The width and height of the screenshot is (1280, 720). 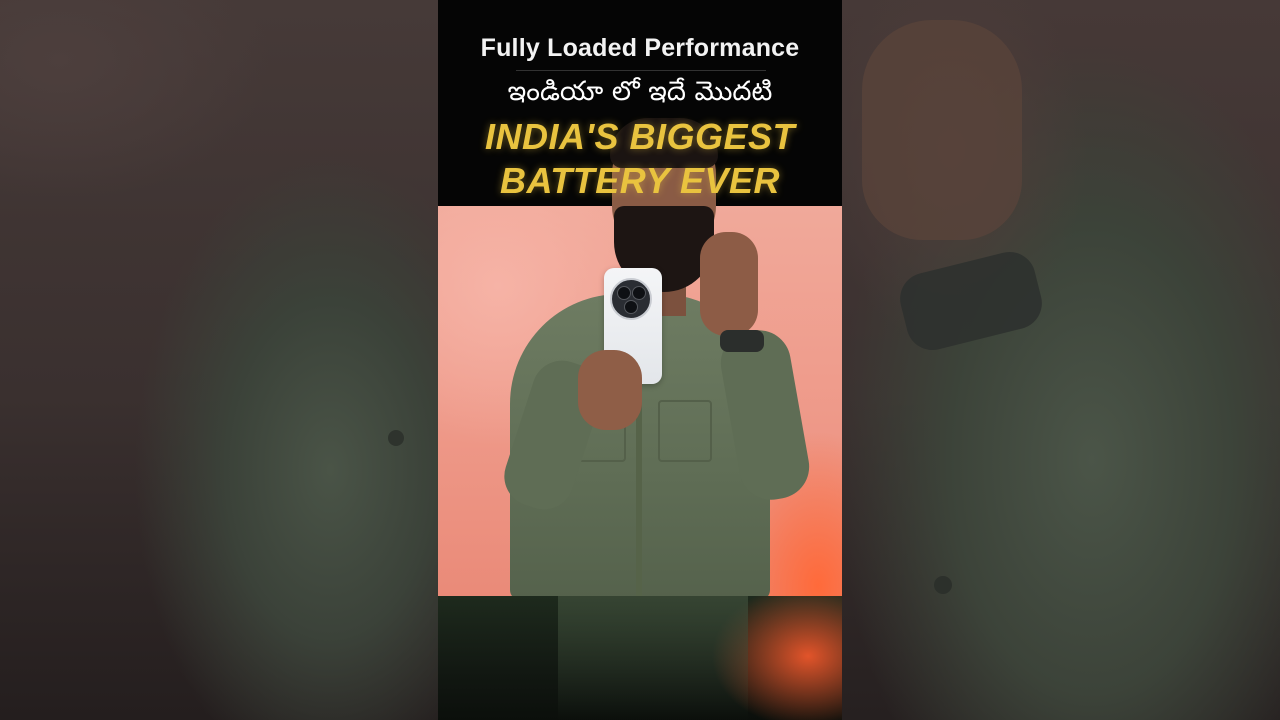 What do you see at coordinates (971, 301) in the screenshot?
I see `blurred-watch` at bounding box center [971, 301].